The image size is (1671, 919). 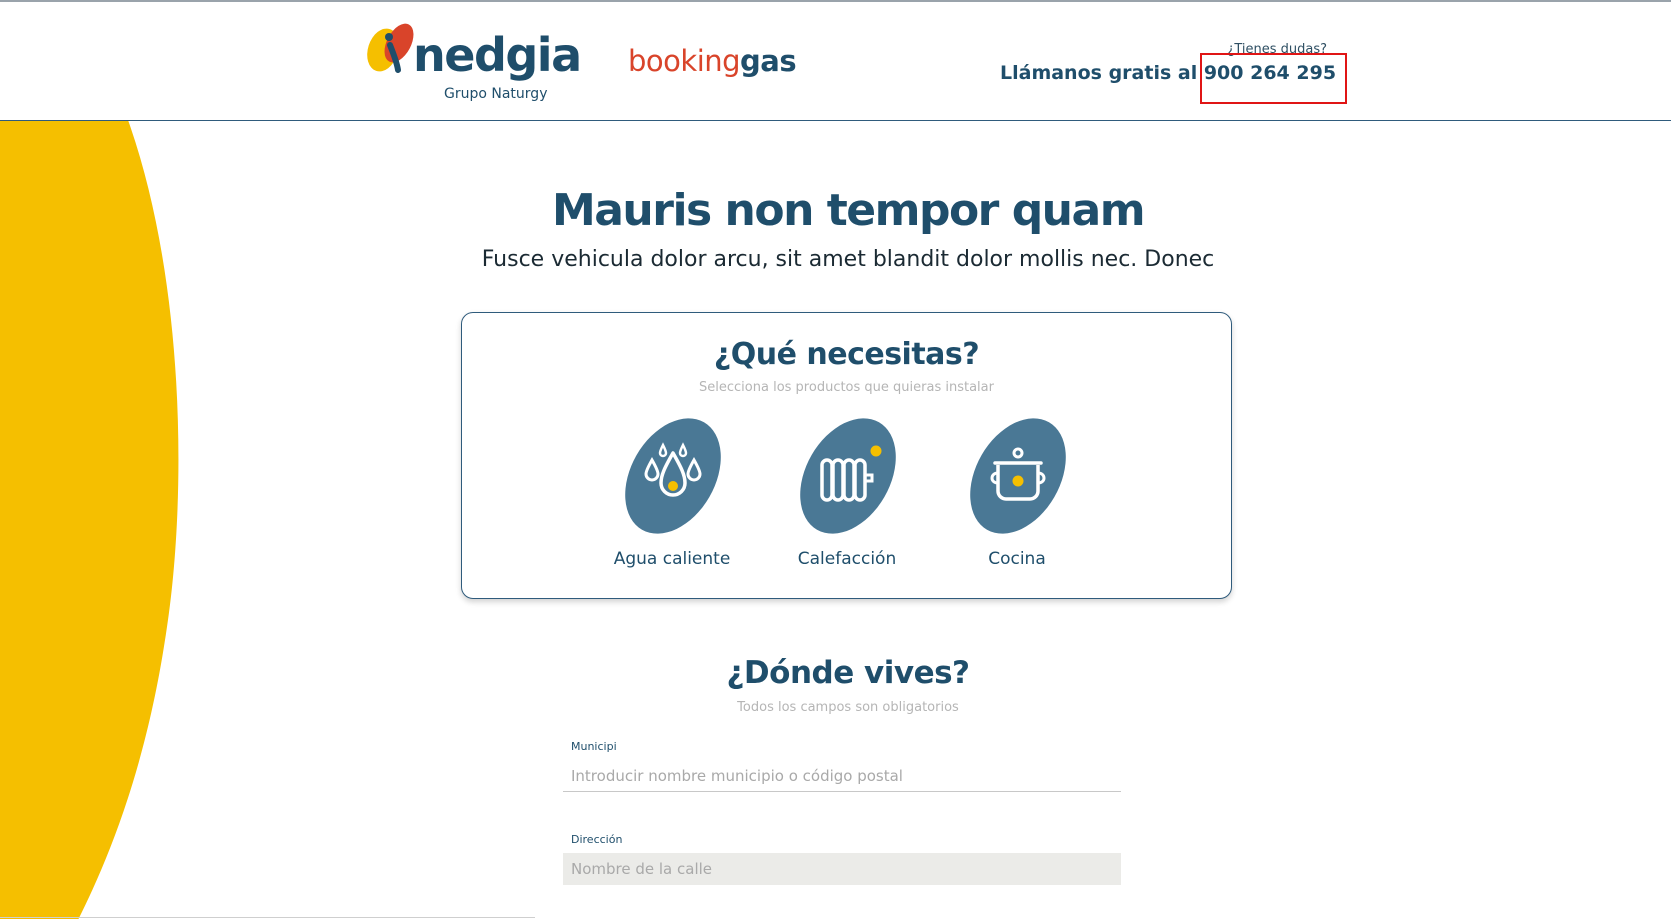 I want to click on direccion-label: Dirección, so click(x=597, y=839).